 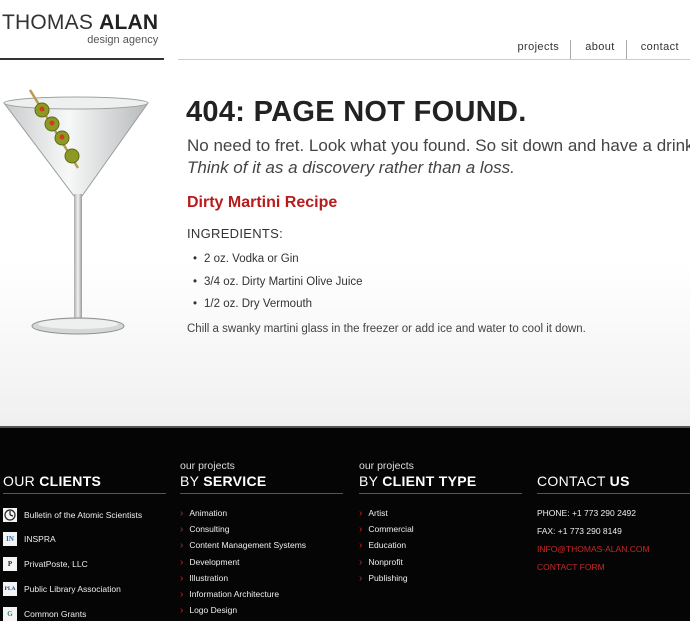 What do you see at coordinates (10, 589) in the screenshot?
I see `pla-logo-icon: PLA` at bounding box center [10, 589].